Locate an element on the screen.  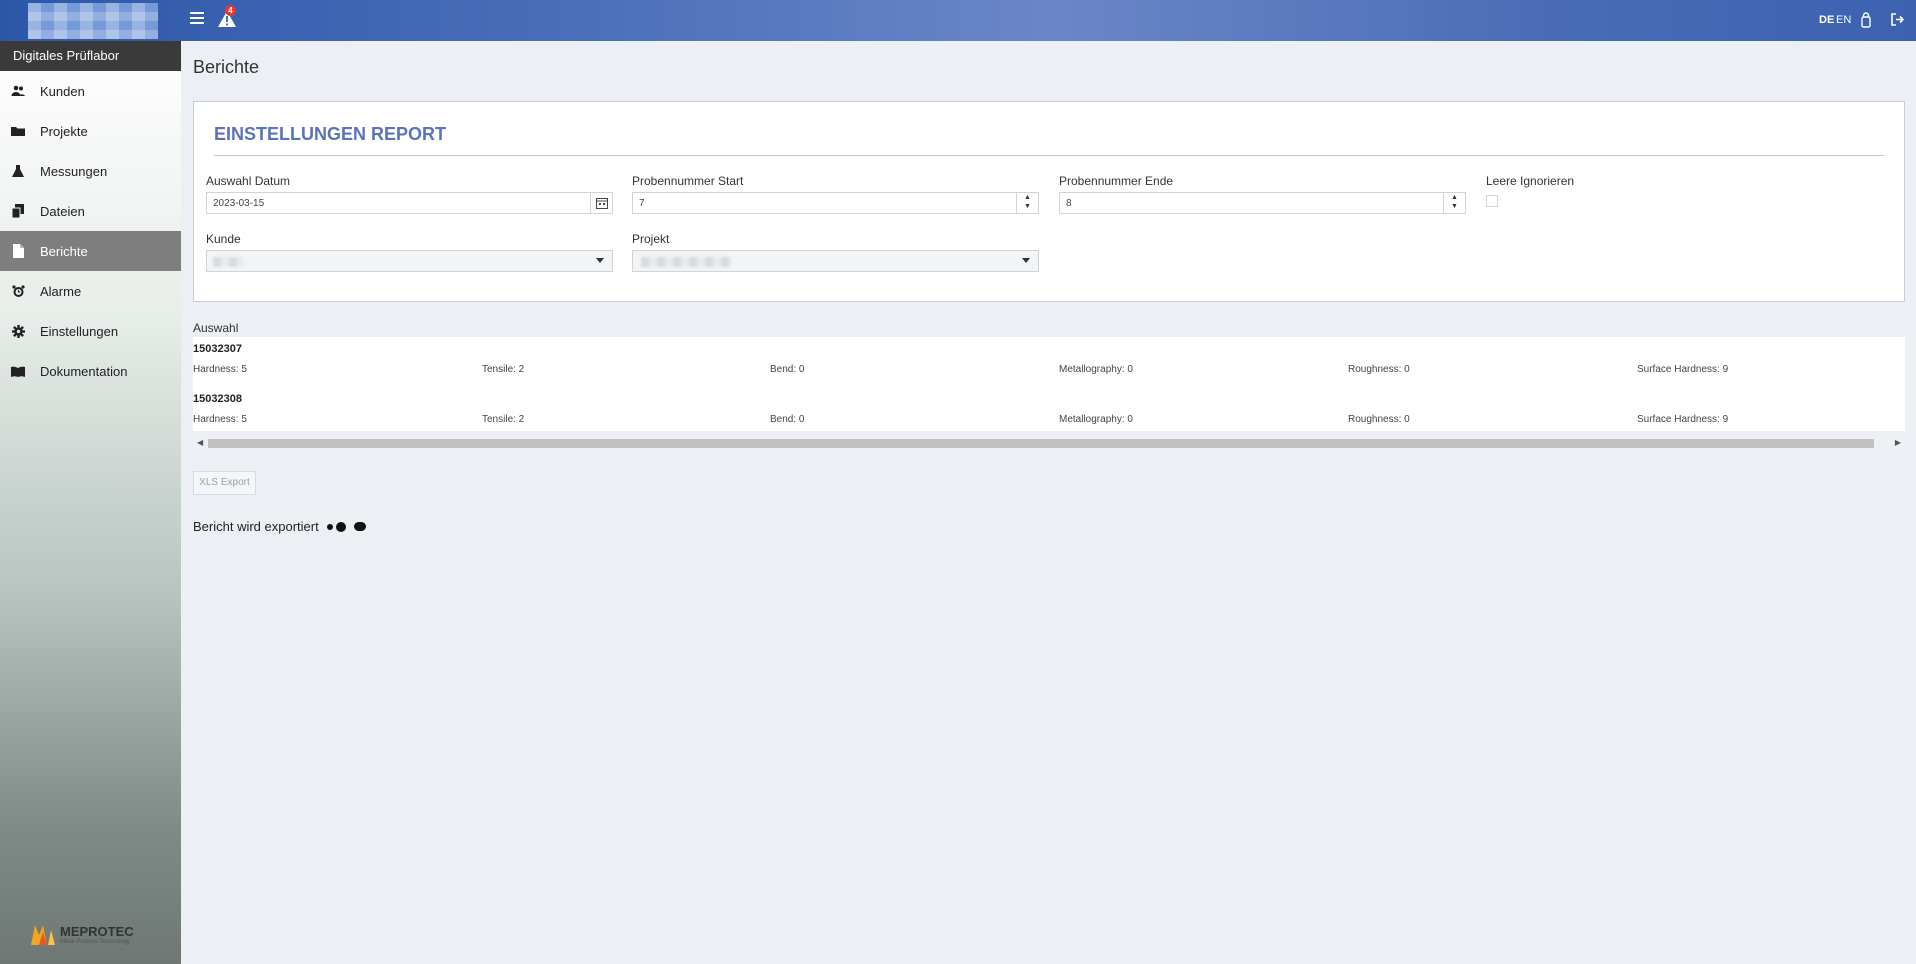
export-status: Bericht wird exportiert is located at coordinates (279, 526).